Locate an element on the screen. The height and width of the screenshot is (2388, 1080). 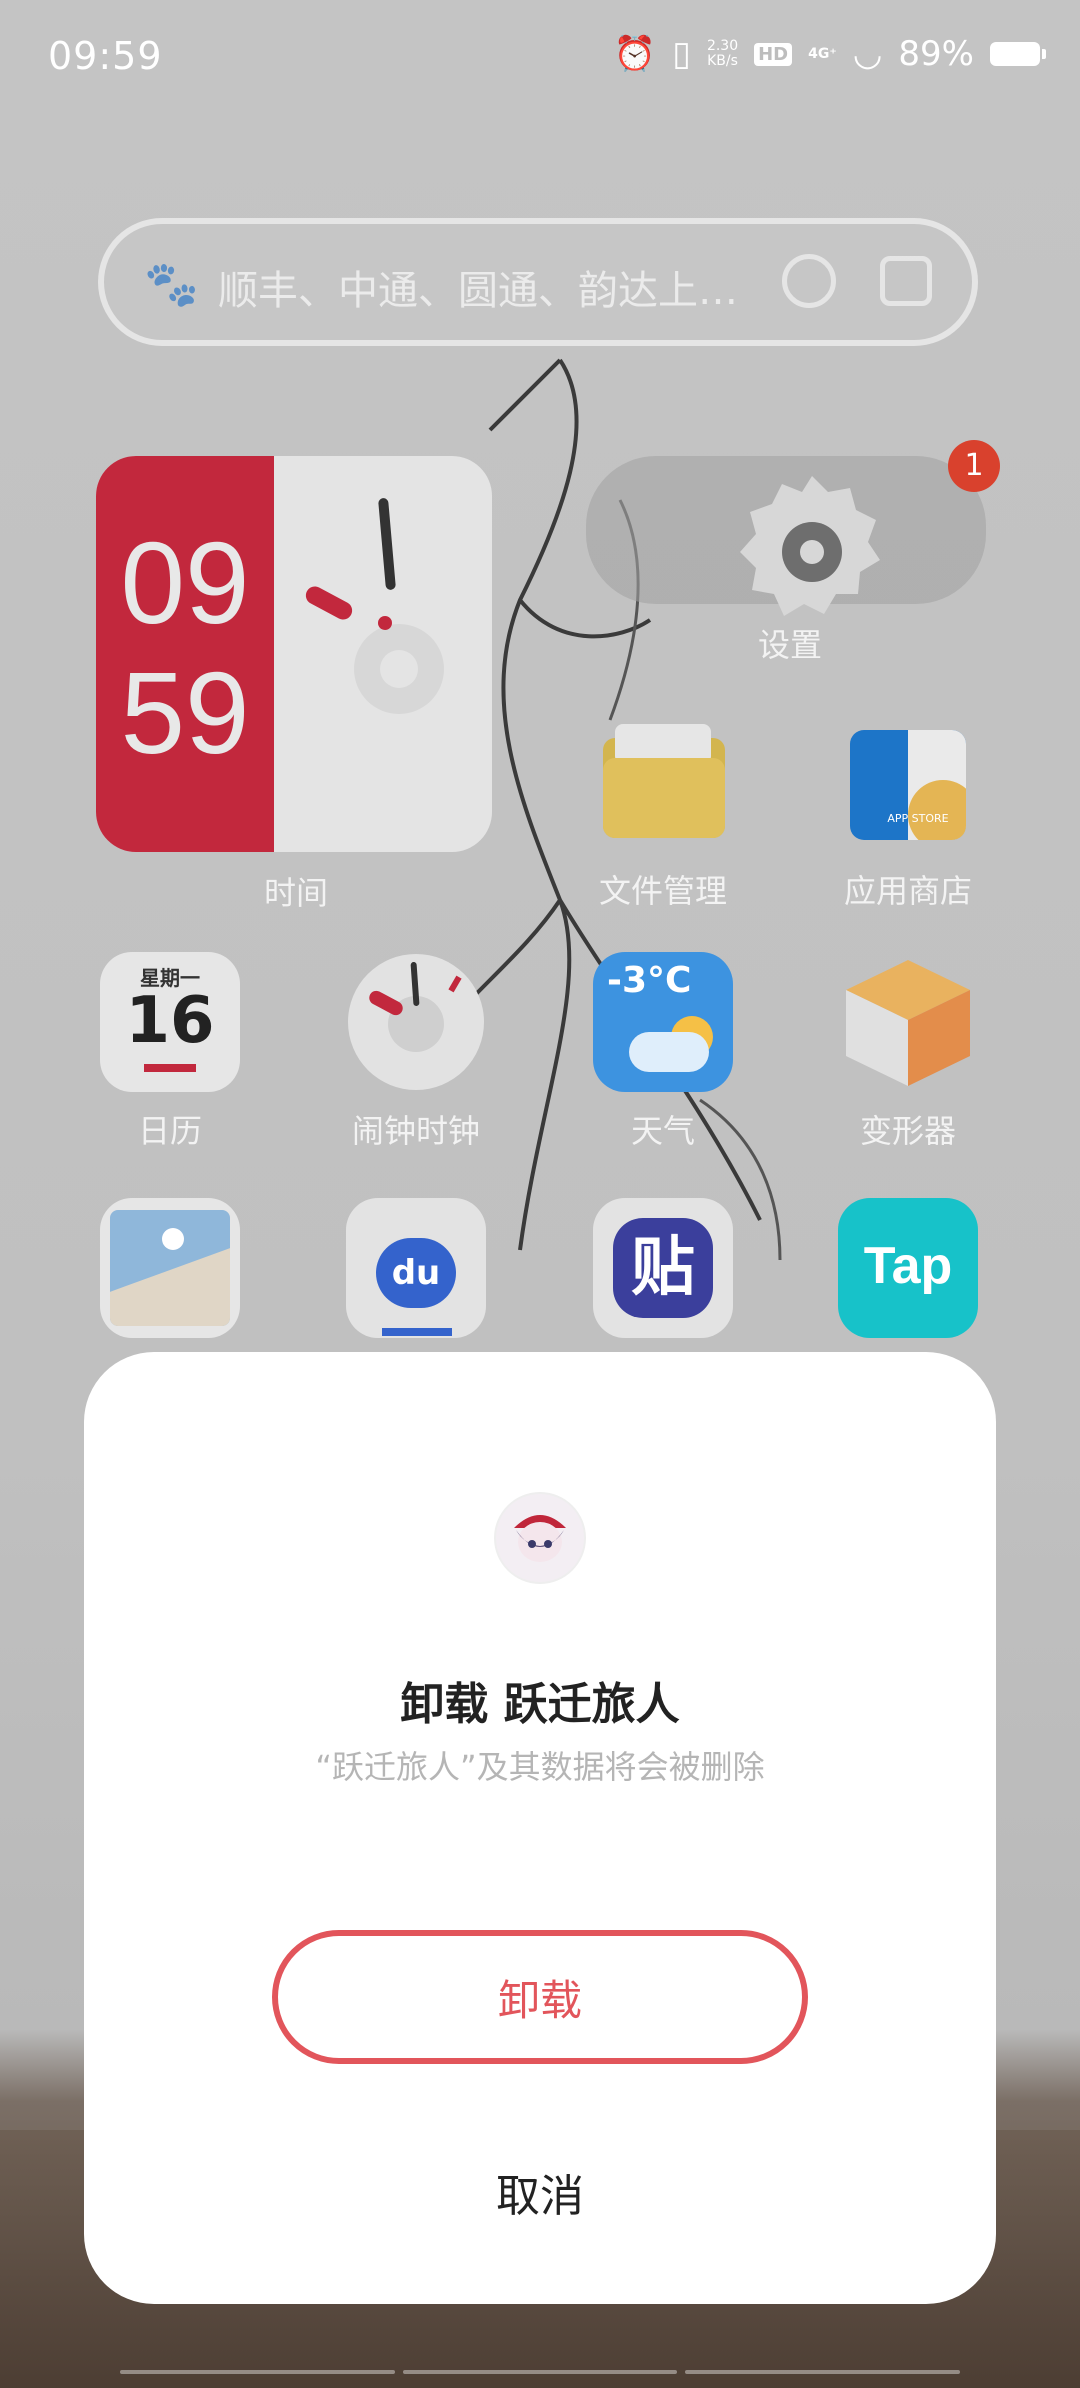
weather-icon: -3°C is located at coordinates (663, 1022).